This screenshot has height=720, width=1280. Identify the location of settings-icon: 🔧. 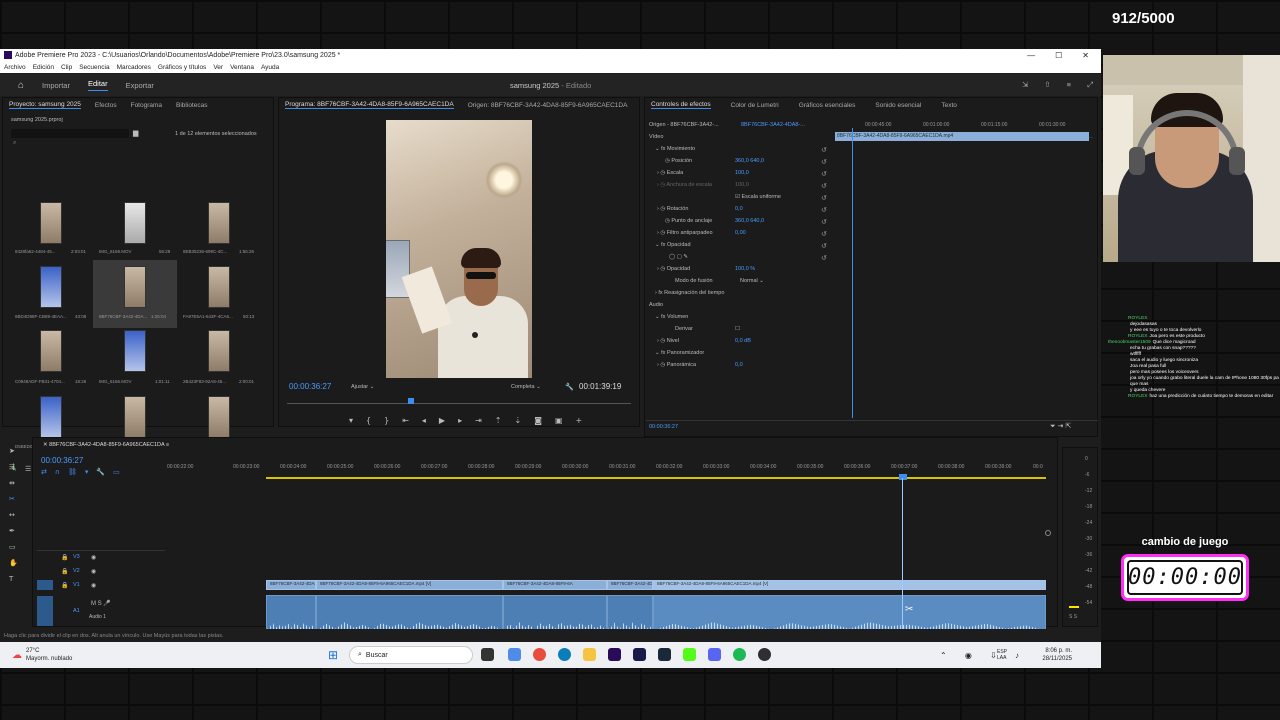
(100, 472).